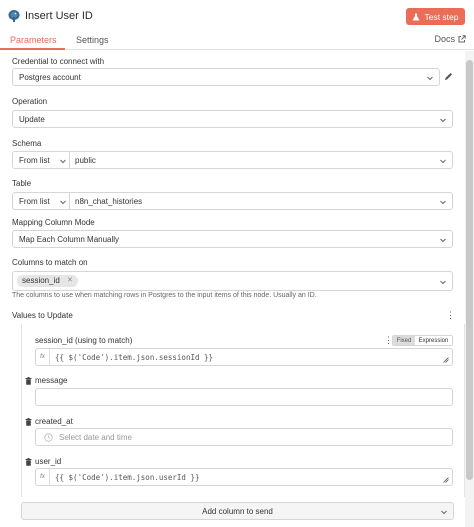  I want to click on tab-bar: Parameters Settings Docs, so click(237, 41).